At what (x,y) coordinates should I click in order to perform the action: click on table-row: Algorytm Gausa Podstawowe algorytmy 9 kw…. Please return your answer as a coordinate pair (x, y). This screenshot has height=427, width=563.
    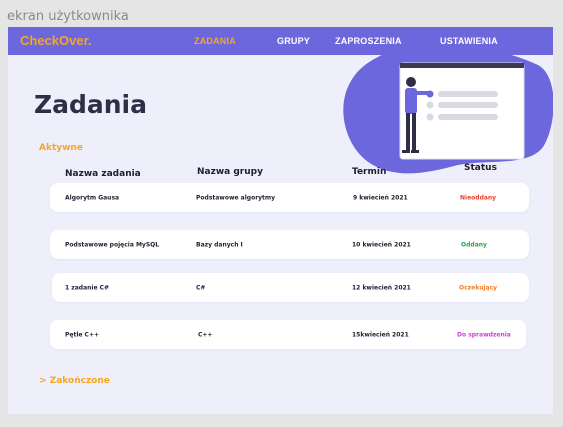
    Looking at the image, I should click on (289, 197).